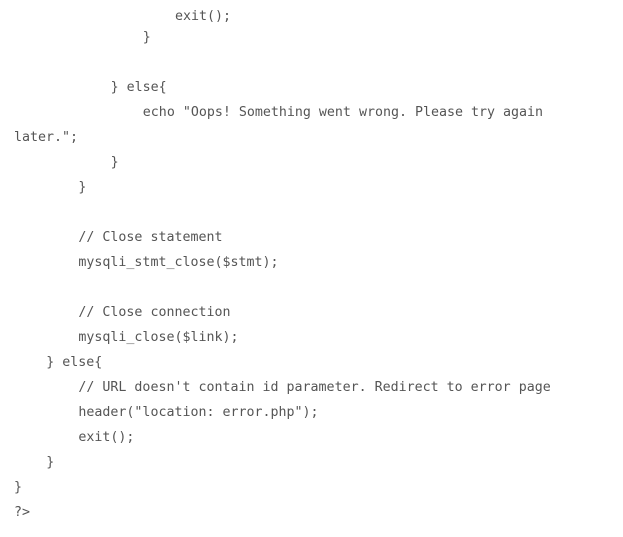  Describe the element at coordinates (311, 312) in the screenshot. I see `code-line: // Close connection` at that location.